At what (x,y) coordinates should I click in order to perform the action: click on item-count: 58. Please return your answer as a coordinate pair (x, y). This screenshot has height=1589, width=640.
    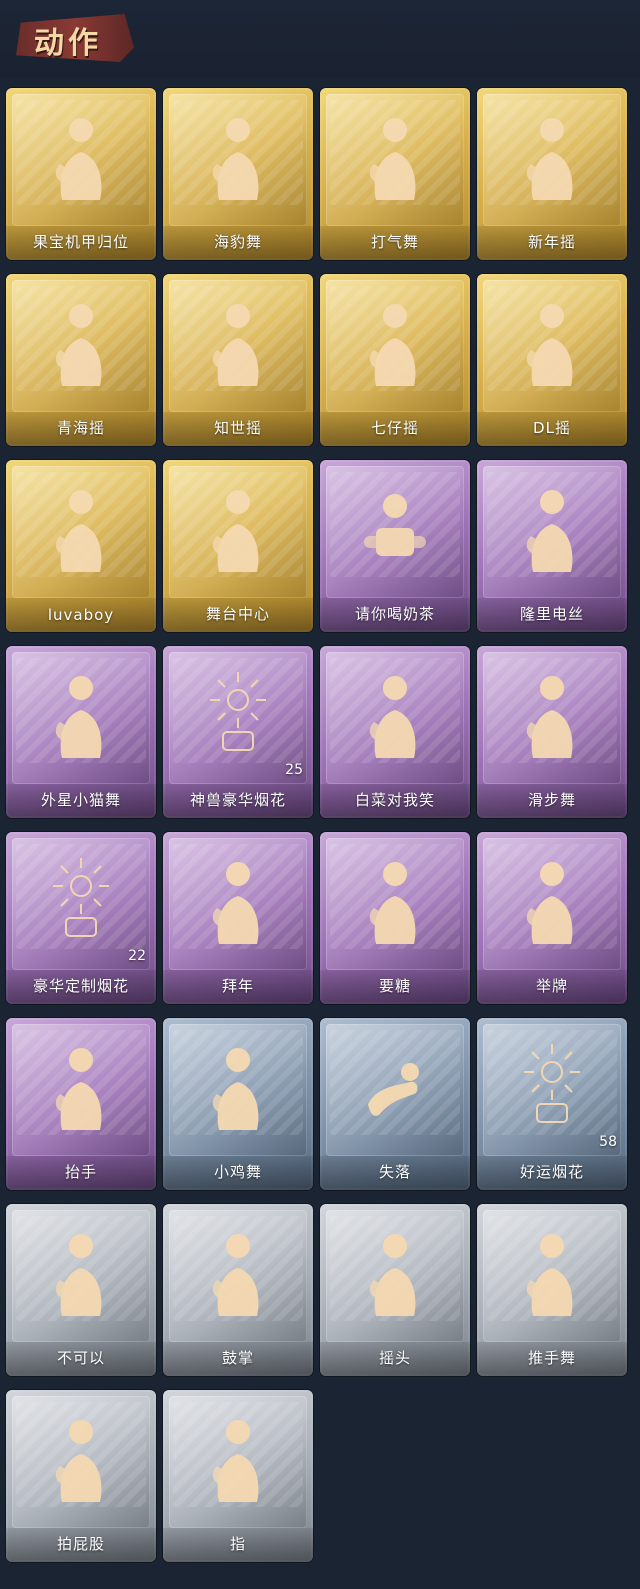
    Looking at the image, I should click on (608, 1142).